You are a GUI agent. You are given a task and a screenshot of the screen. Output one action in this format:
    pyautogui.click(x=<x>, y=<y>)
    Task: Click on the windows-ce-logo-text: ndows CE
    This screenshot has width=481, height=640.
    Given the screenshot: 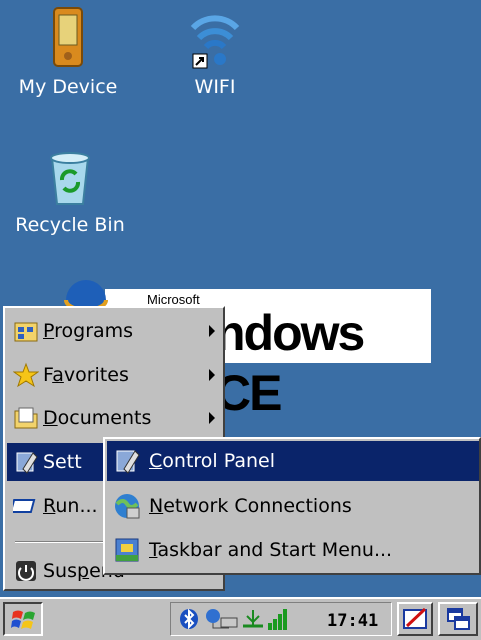 What is the action you would take?
    pyautogui.click(x=290, y=363)
    